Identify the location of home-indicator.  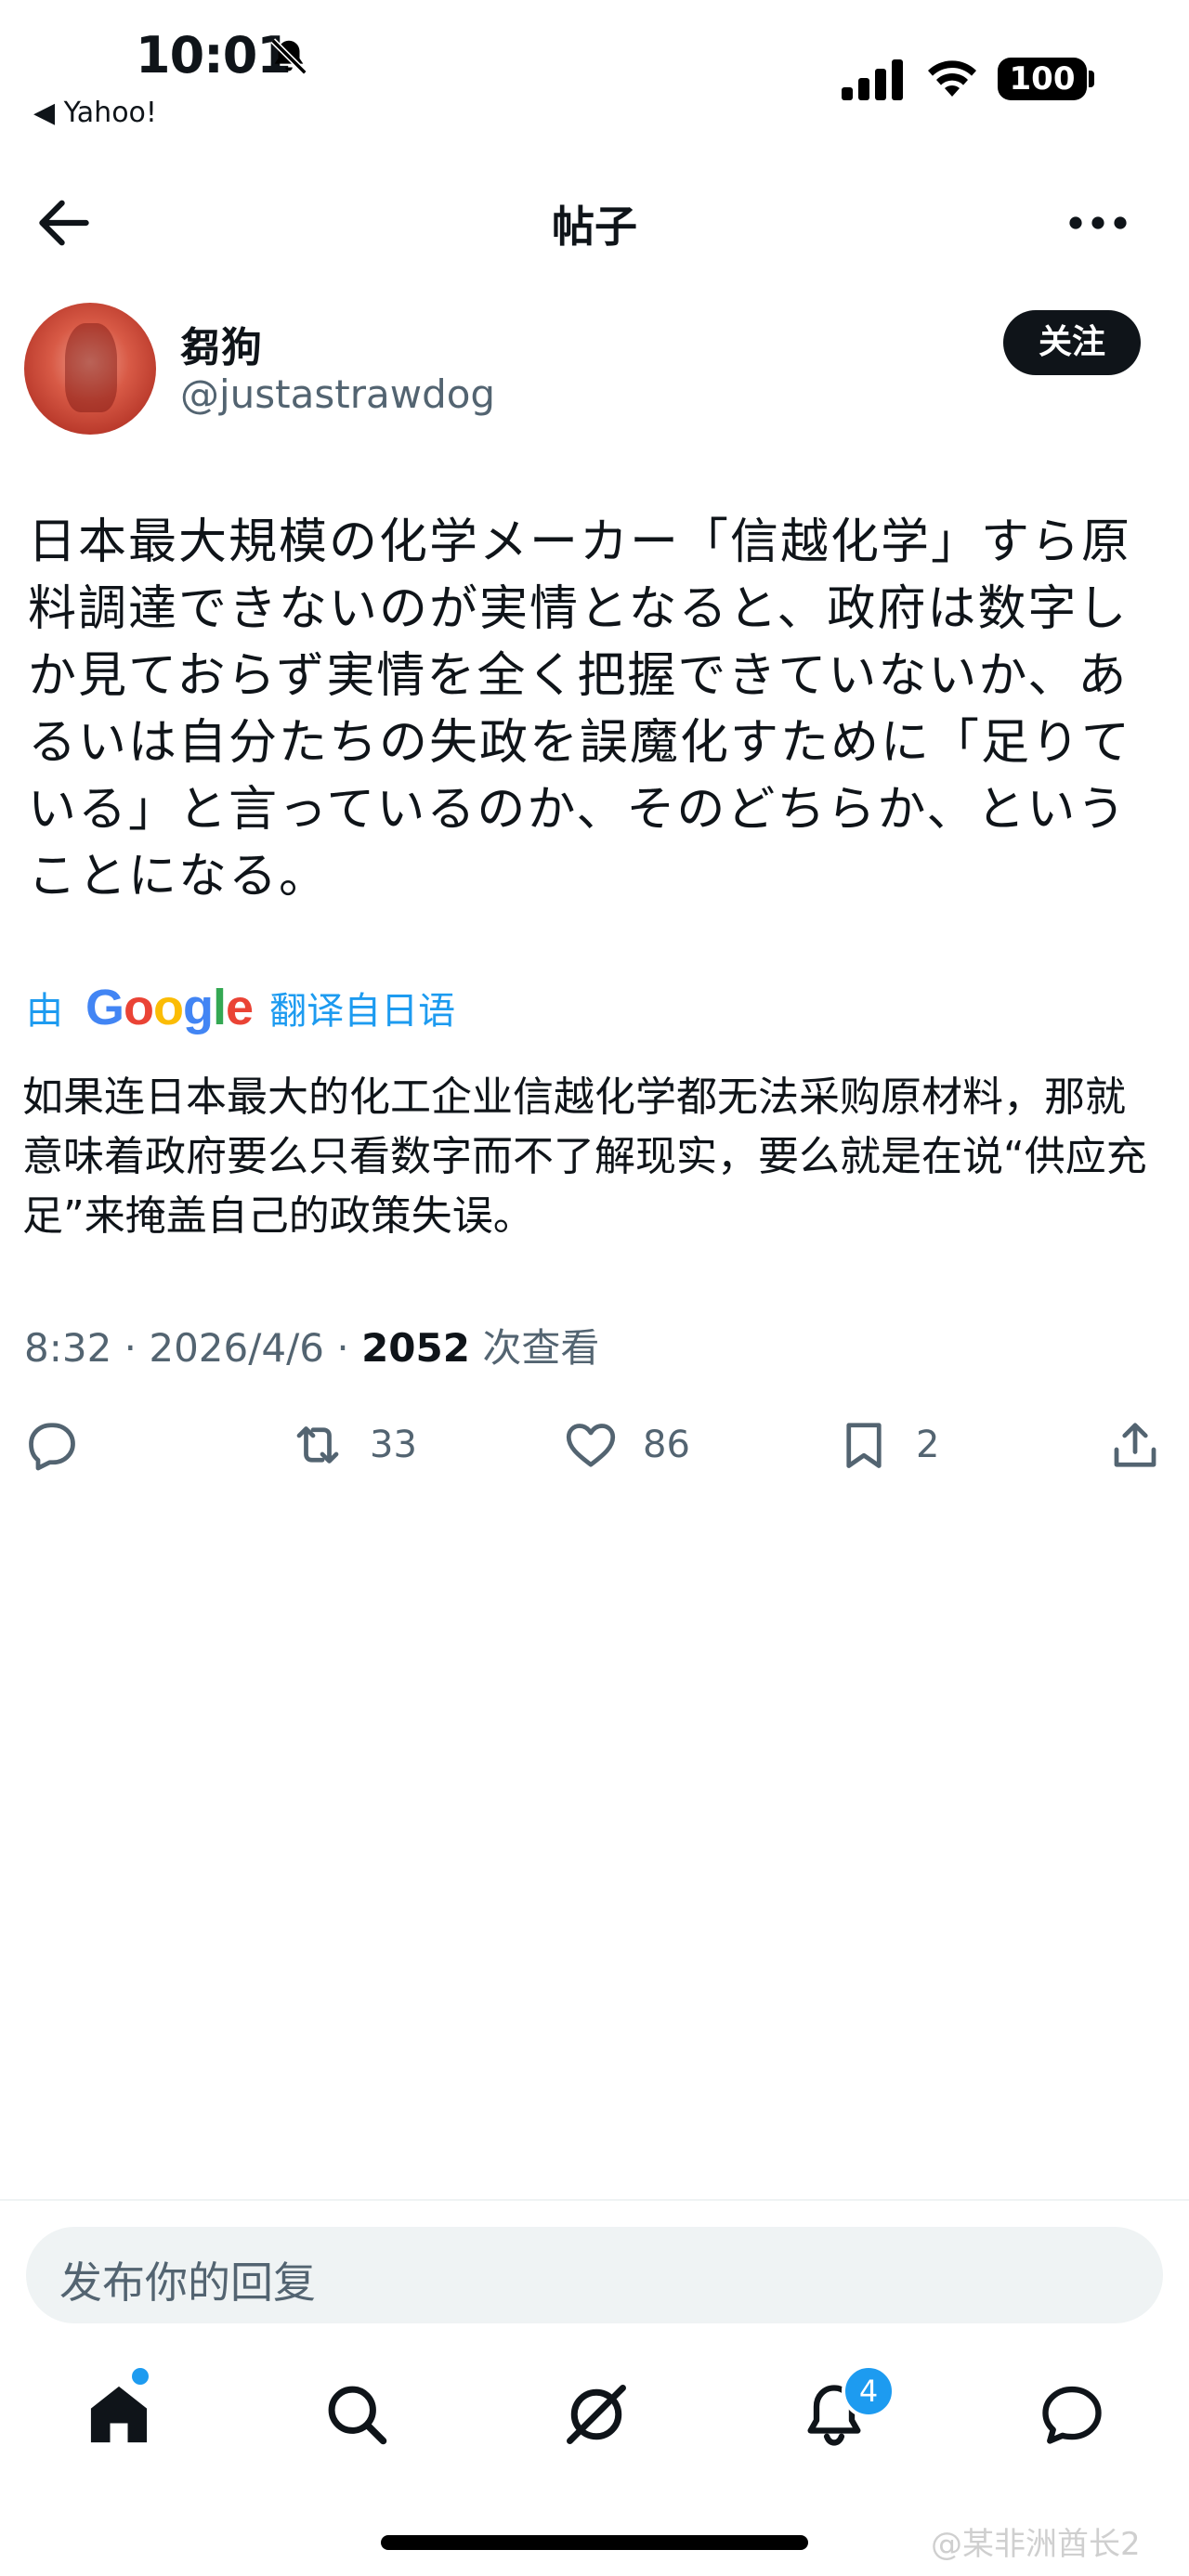
(594, 2542).